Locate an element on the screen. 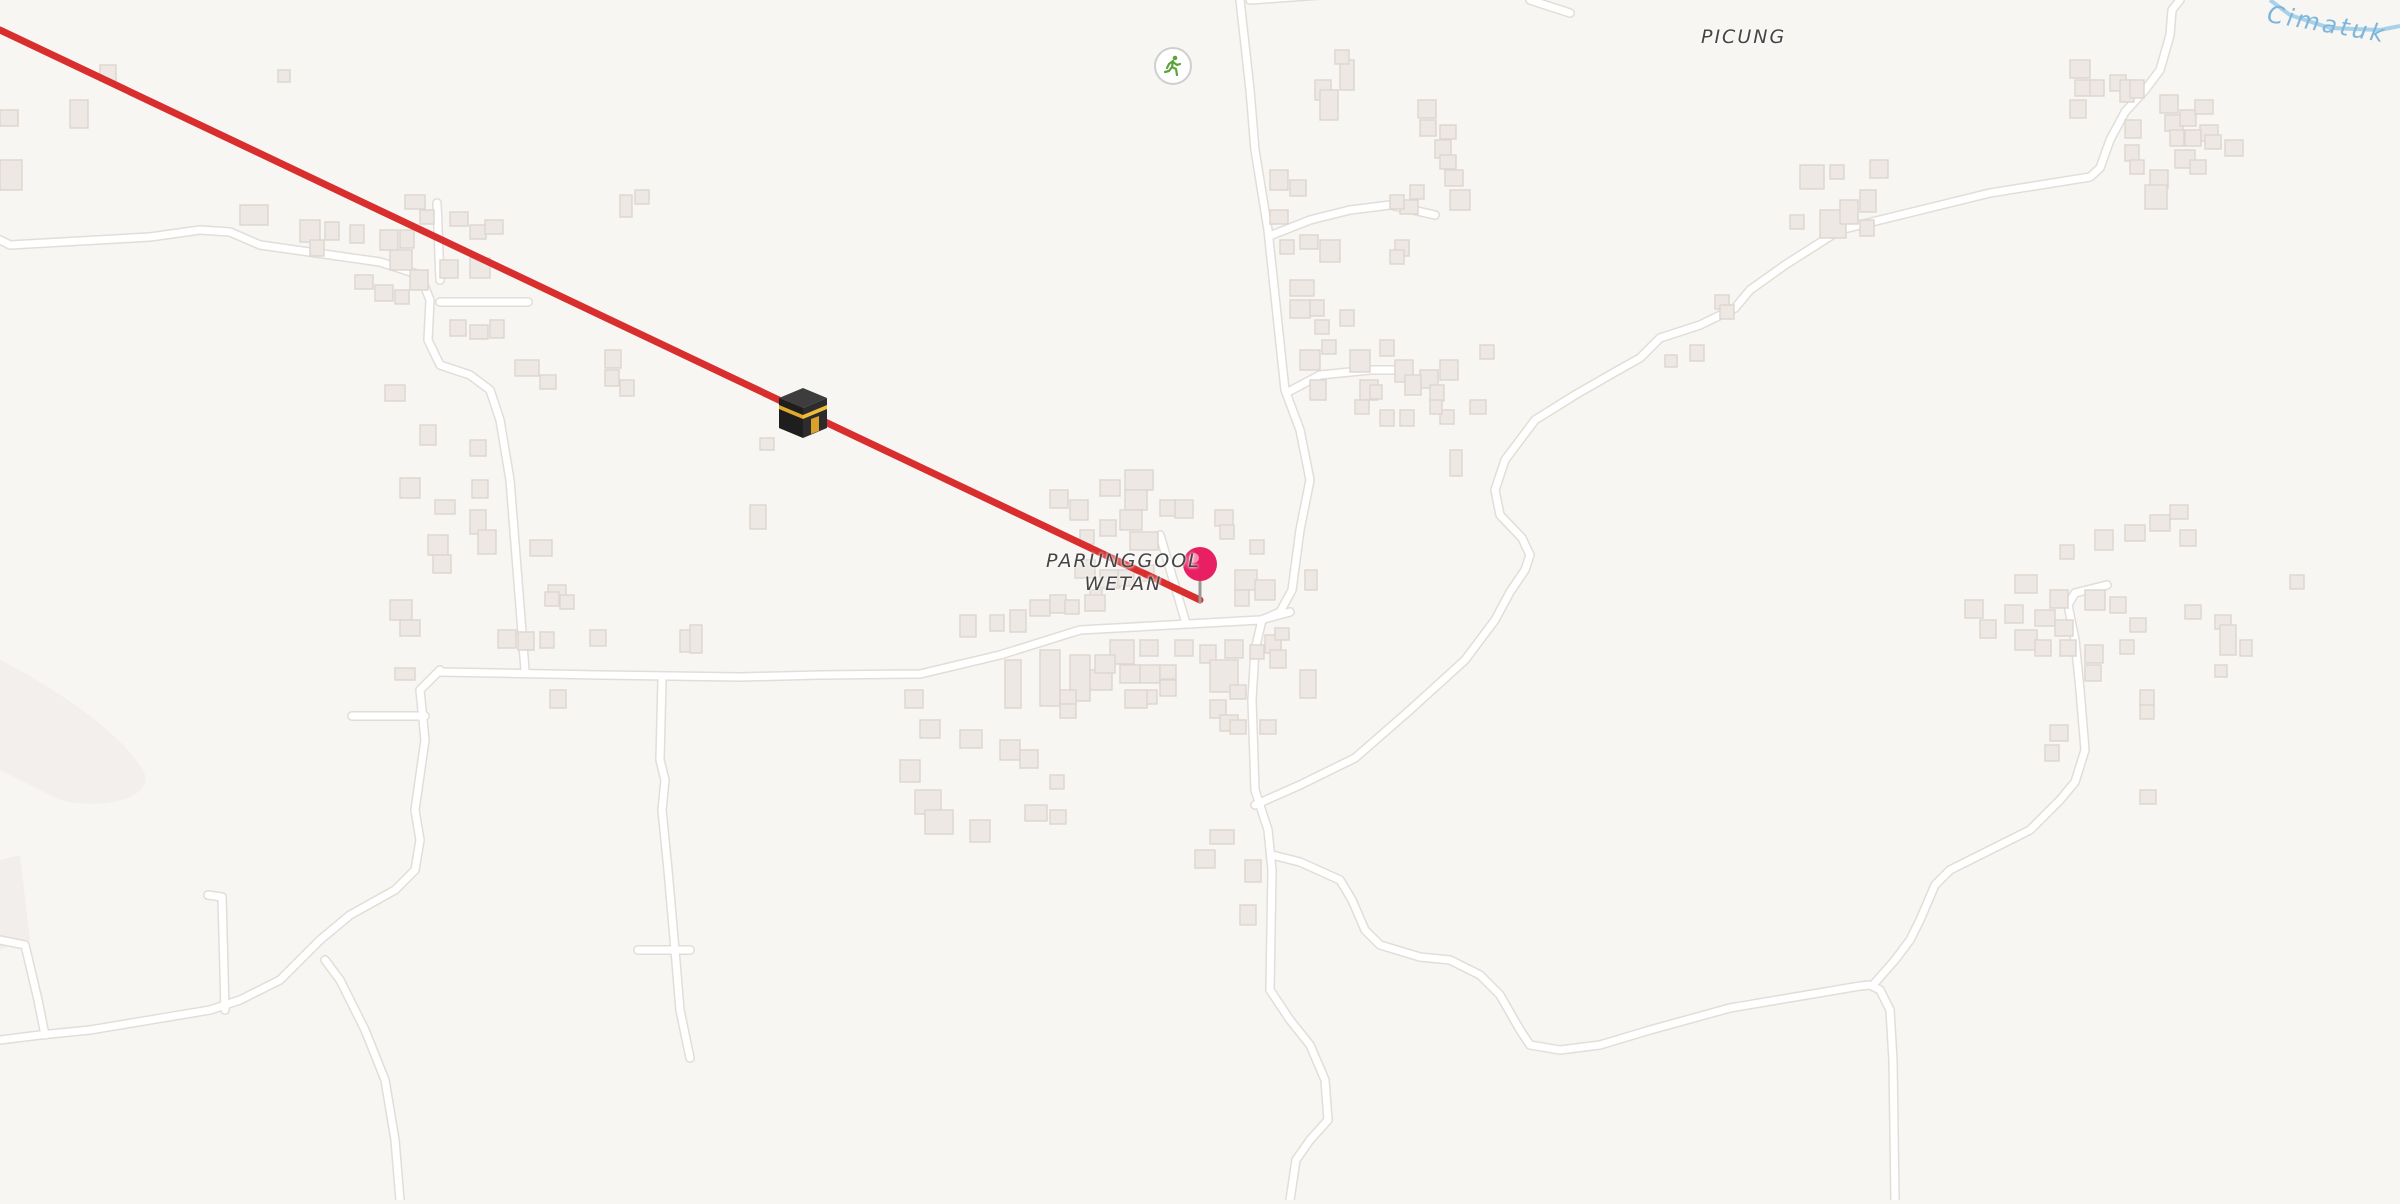  terrain-shade is located at coordinates (73, 732).